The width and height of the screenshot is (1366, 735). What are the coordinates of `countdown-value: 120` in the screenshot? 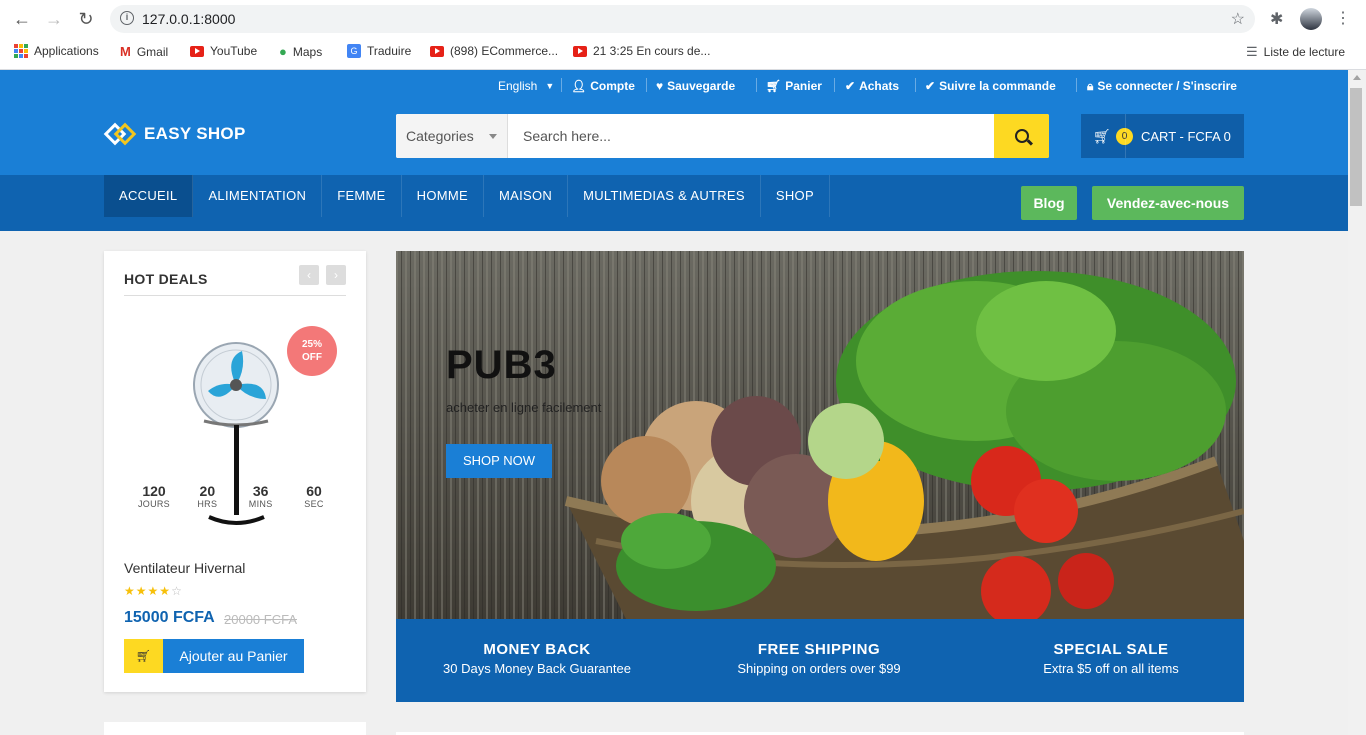 It's located at (154, 491).